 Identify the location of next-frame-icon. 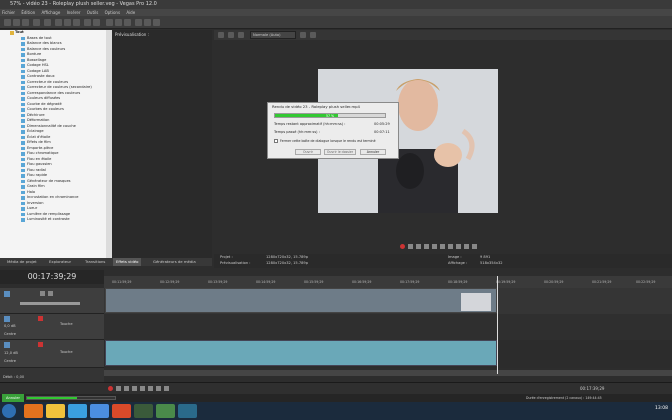
(474, 246).